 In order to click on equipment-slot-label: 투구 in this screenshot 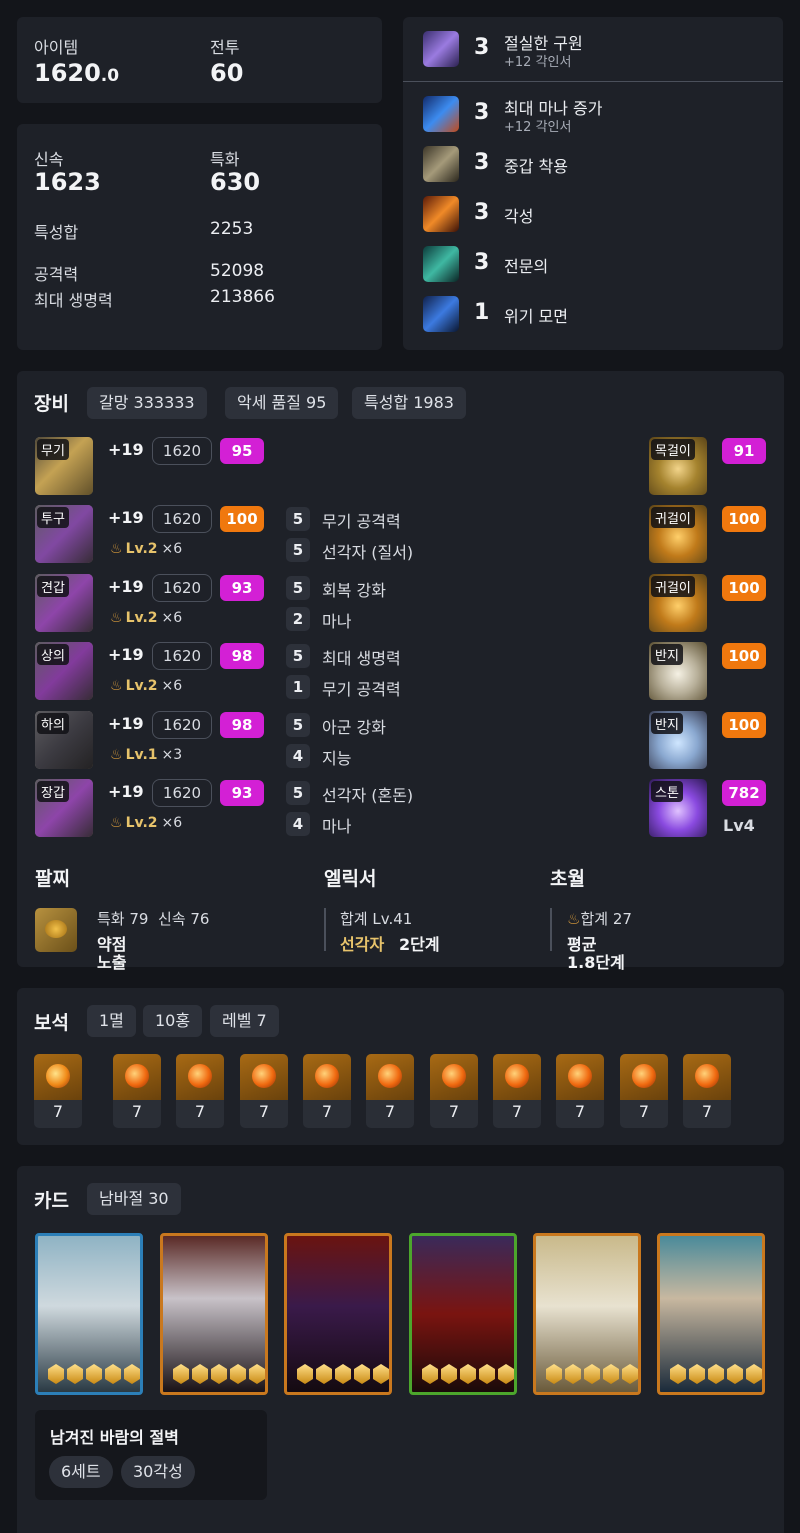, I will do `click(53, 517)`.